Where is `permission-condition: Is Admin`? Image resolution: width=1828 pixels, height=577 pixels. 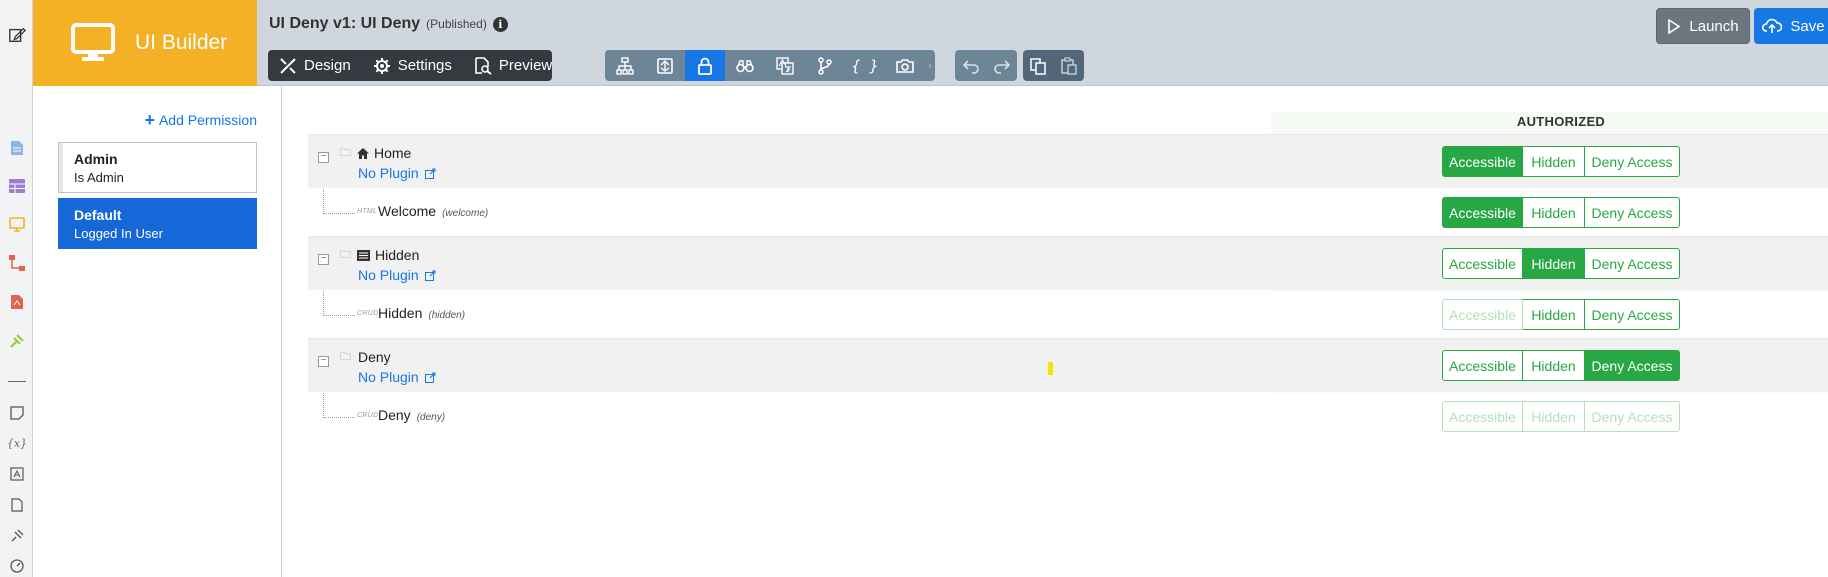 permission-condition: Is Admin is located at coordinates (99, 177).